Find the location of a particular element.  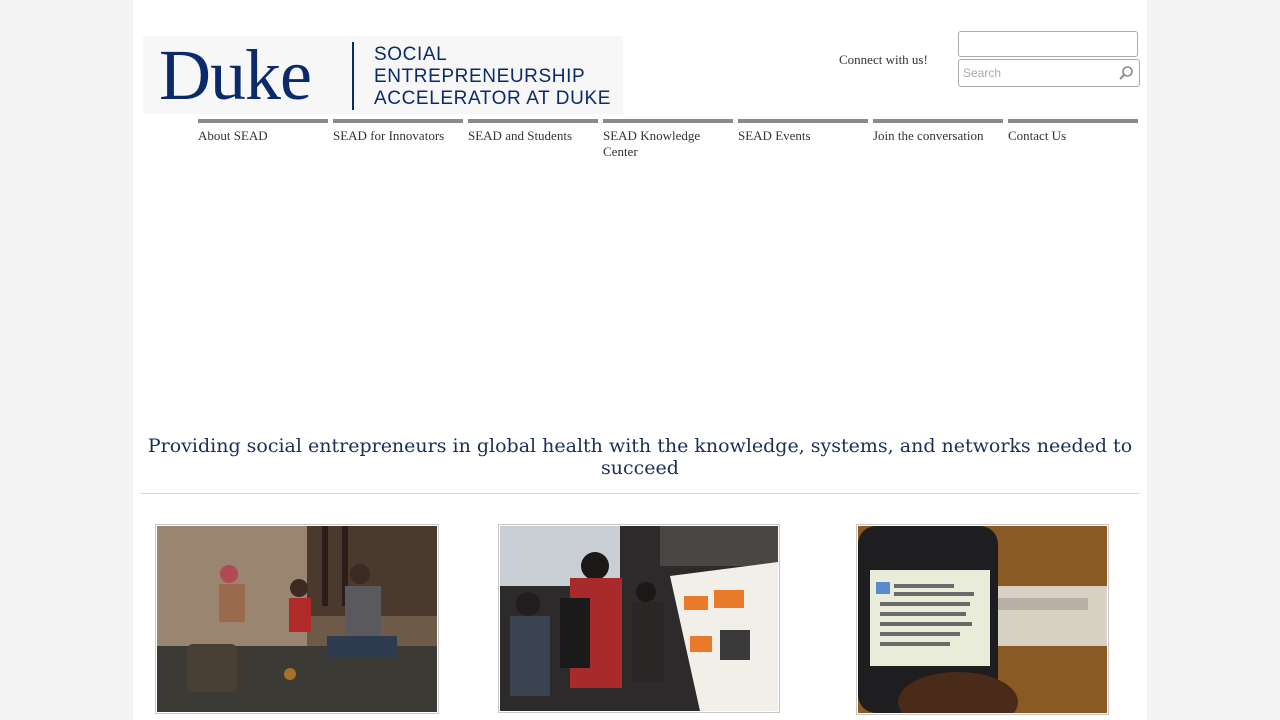

nav-contact-us: Contact Us is located at coordinates (1073, 139).